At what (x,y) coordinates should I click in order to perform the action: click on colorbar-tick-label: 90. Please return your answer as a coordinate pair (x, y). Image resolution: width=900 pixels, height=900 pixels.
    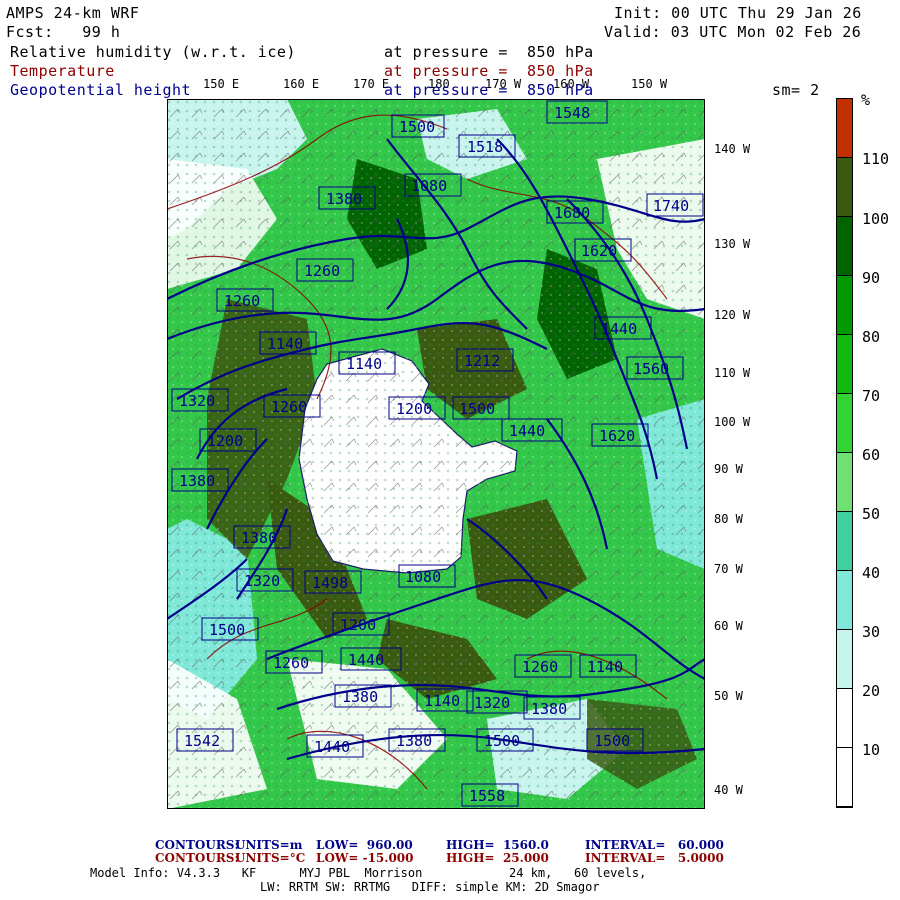
    Looking at the image, I should click on (871, 278).